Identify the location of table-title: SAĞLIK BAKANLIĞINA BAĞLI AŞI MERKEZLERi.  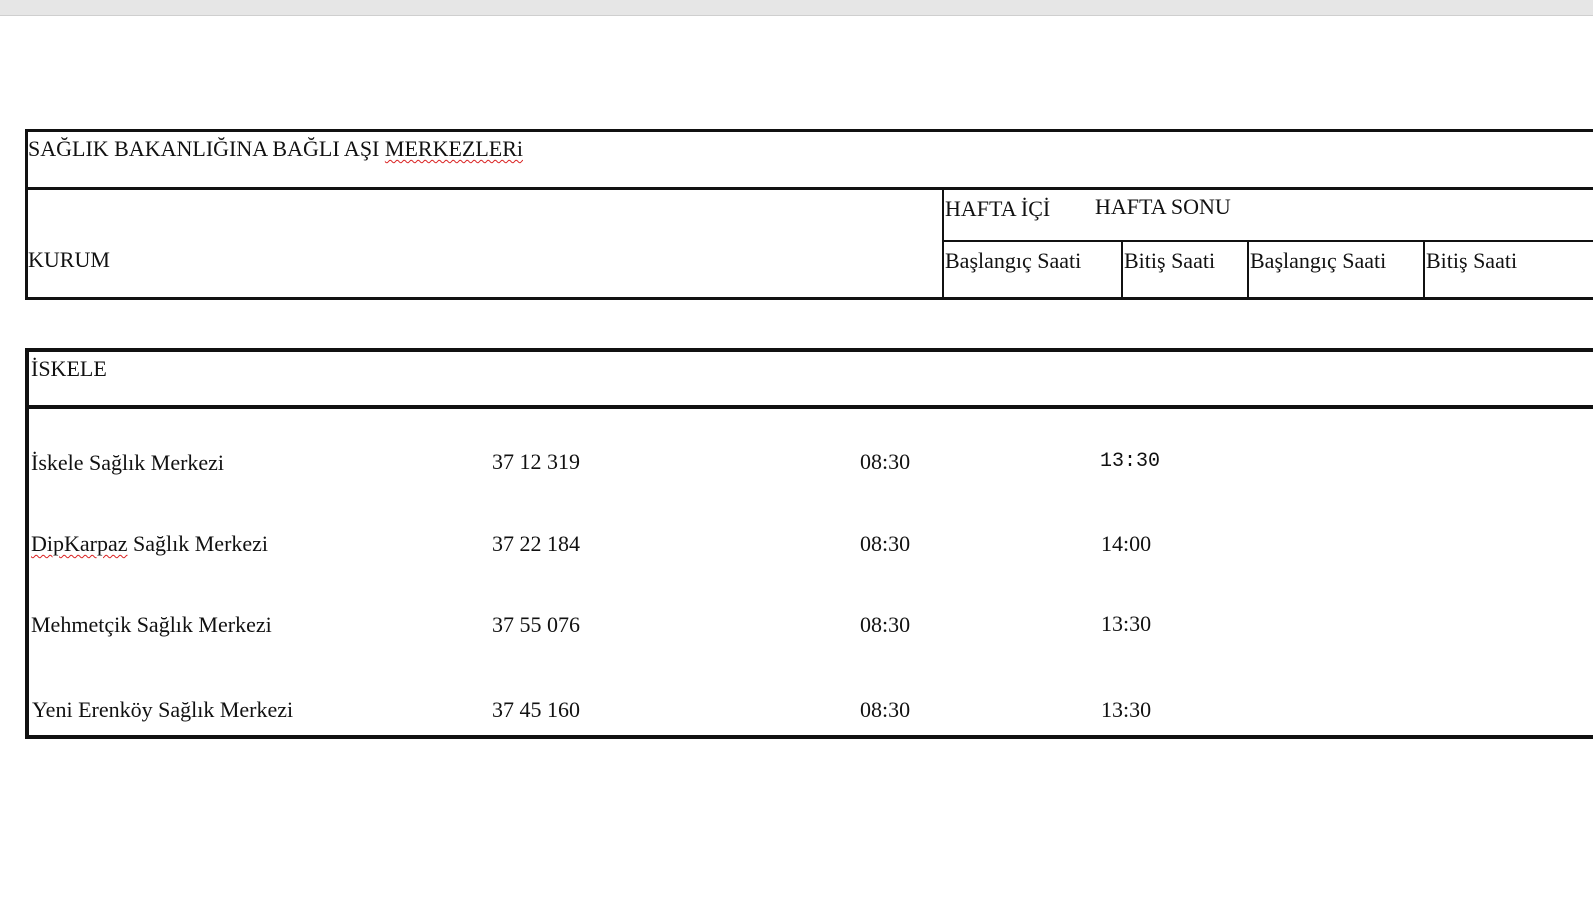
(275, 149).